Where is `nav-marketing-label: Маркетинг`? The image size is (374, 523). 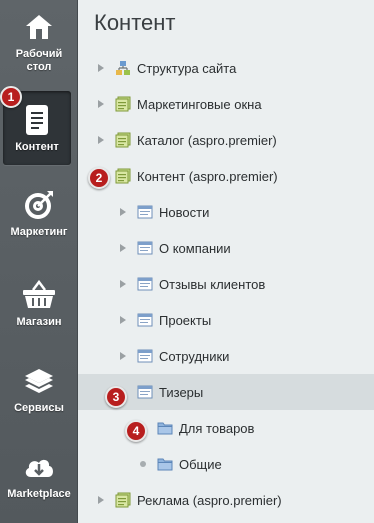
nav-marketing-label: Маркетинг is located at coordinates (39, 232).